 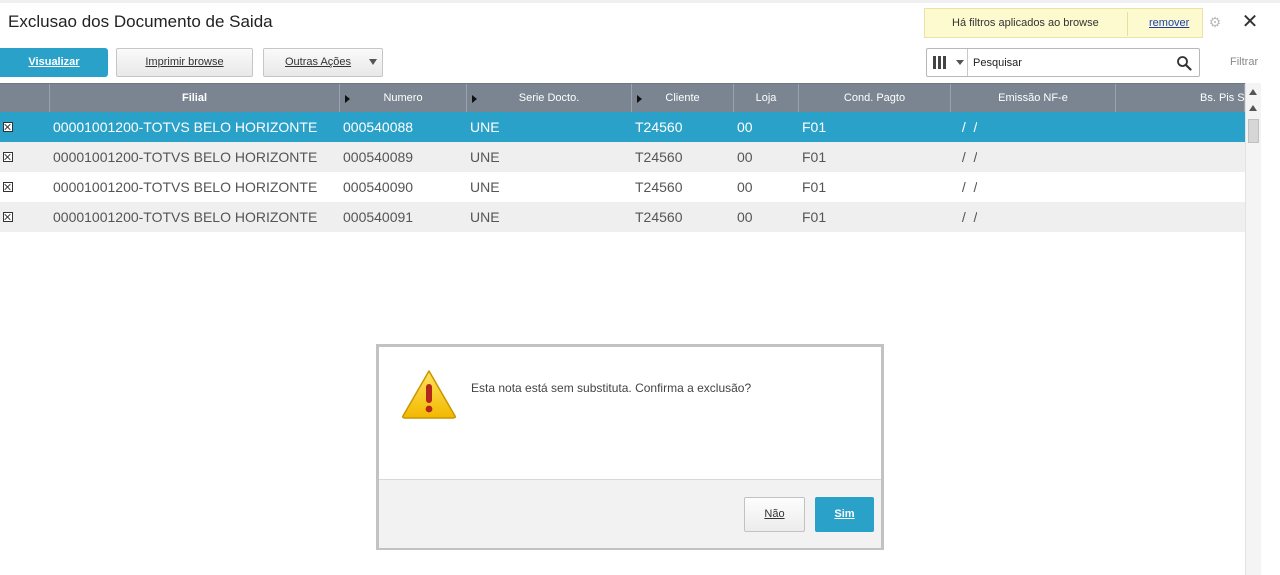 I want to click on scroll-thumb, so click(x=1253, y=131).